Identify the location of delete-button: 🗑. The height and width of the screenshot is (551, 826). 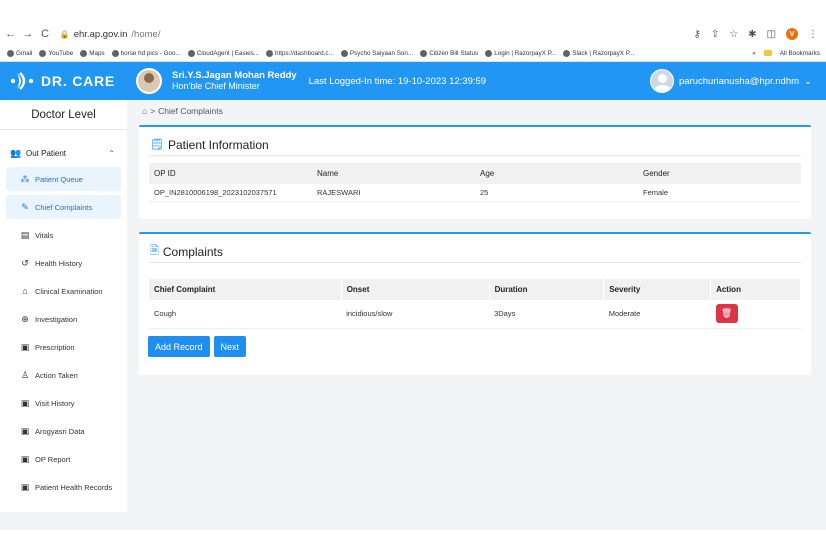
(726, 314).